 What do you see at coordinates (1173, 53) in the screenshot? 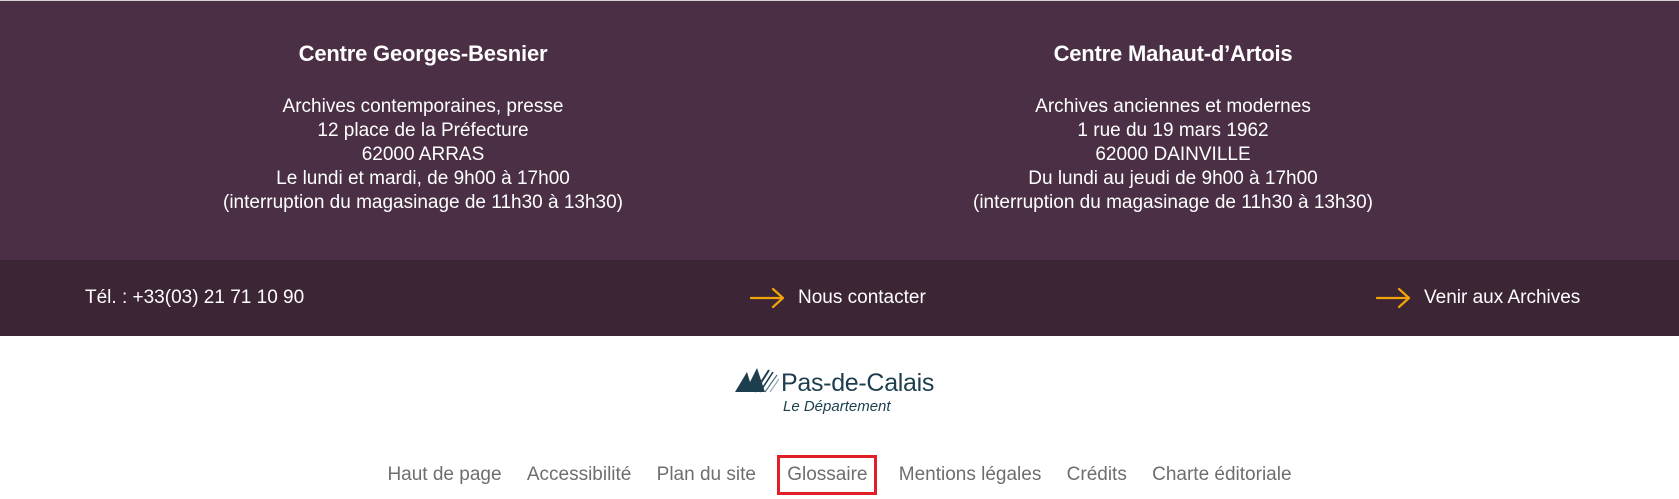
I see `center-title: Centre Mahaut-d’Artois` at bounding box center [1173, 53].